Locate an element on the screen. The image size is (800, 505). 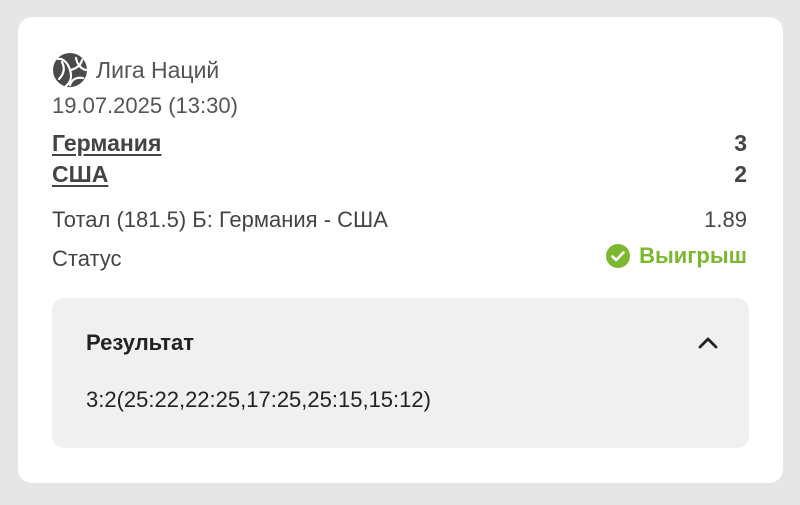
away-team-score: 2 is located at coordinates (740, 174).